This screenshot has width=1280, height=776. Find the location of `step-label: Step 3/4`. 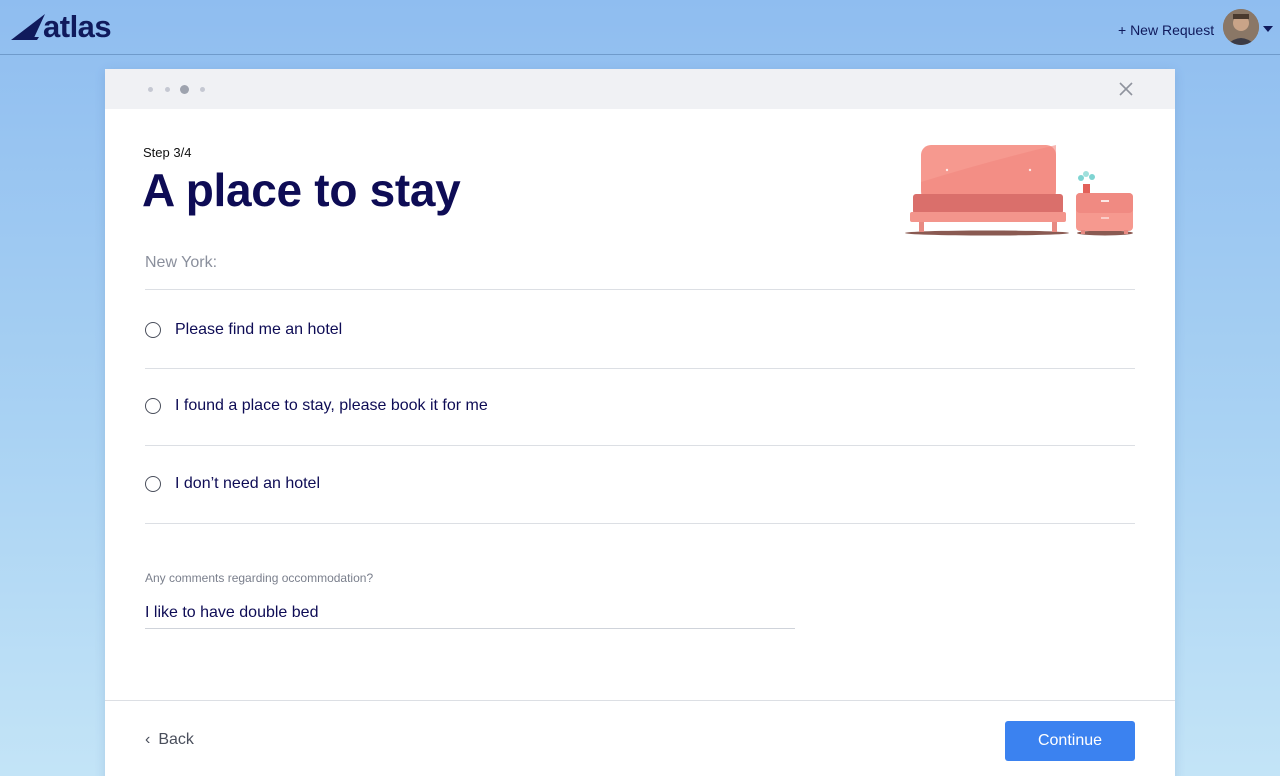

step-label: Step 3/4 is located at coordinates (167, 152).